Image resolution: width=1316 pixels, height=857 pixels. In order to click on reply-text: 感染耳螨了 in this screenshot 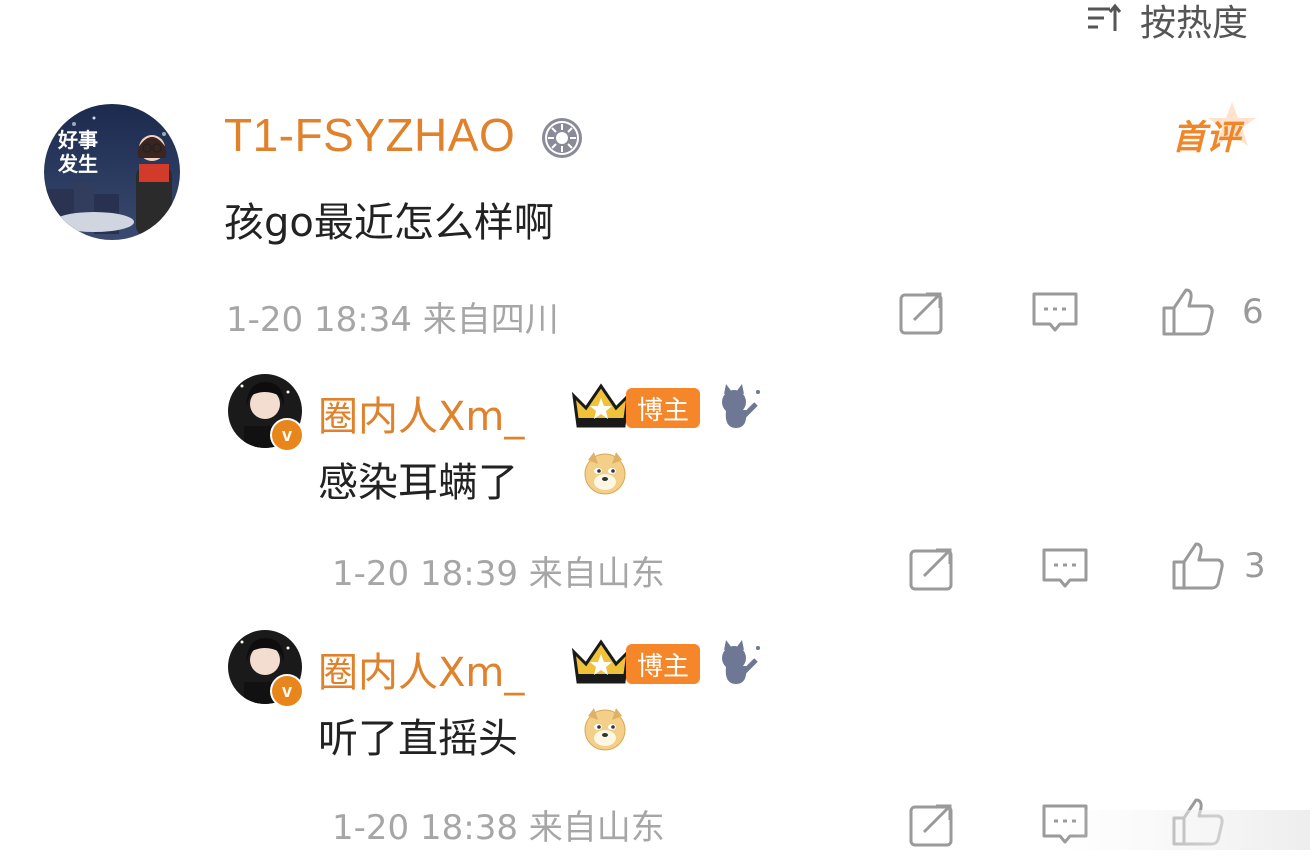, I will do `click(418, 483)`.